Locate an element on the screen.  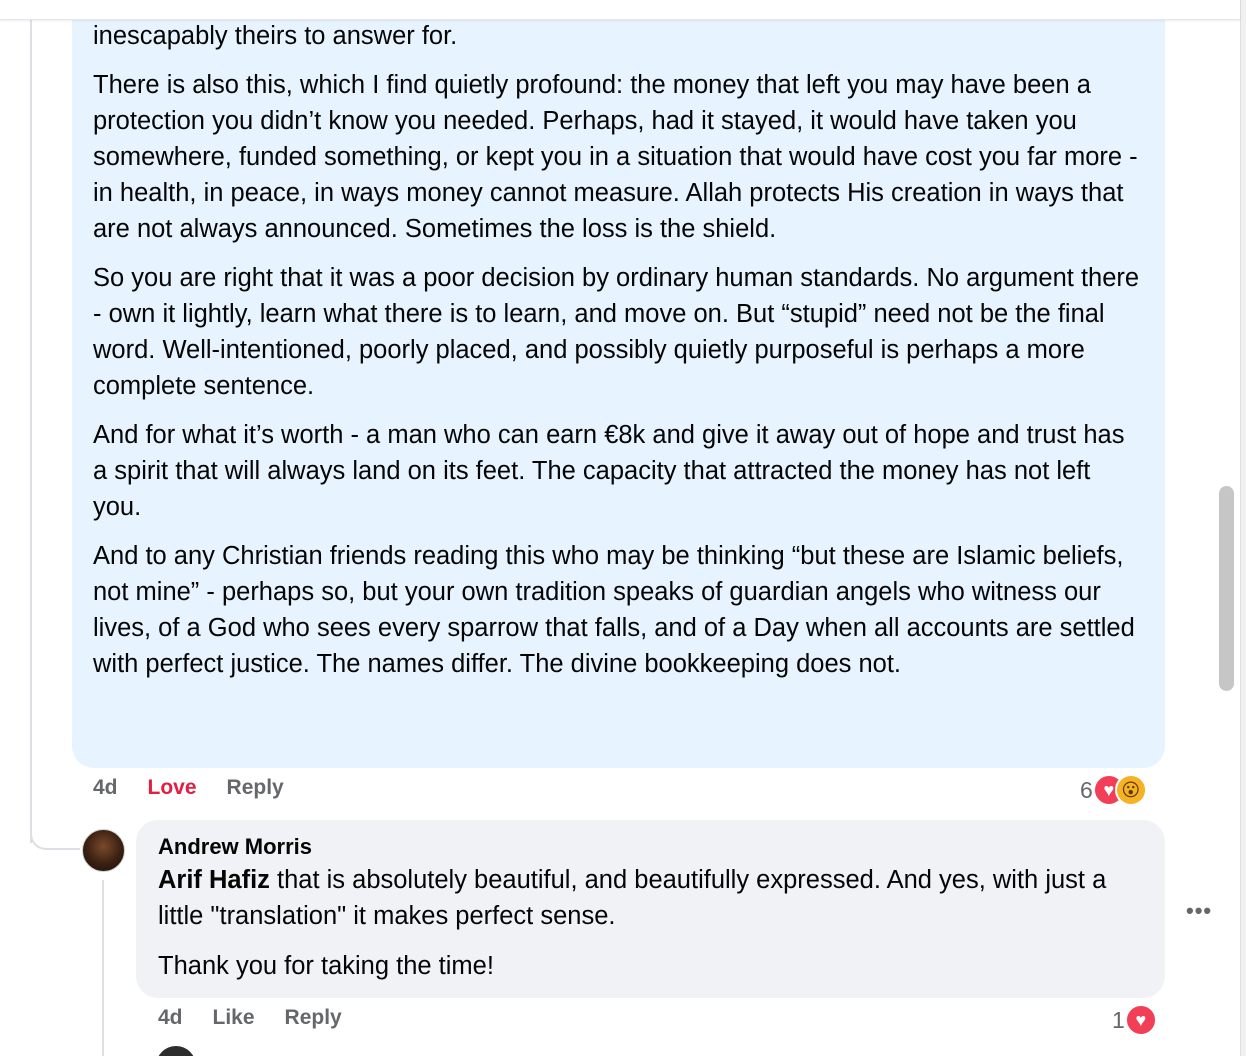
comment-timestamp: 4d is located at coordinates (105, 788).